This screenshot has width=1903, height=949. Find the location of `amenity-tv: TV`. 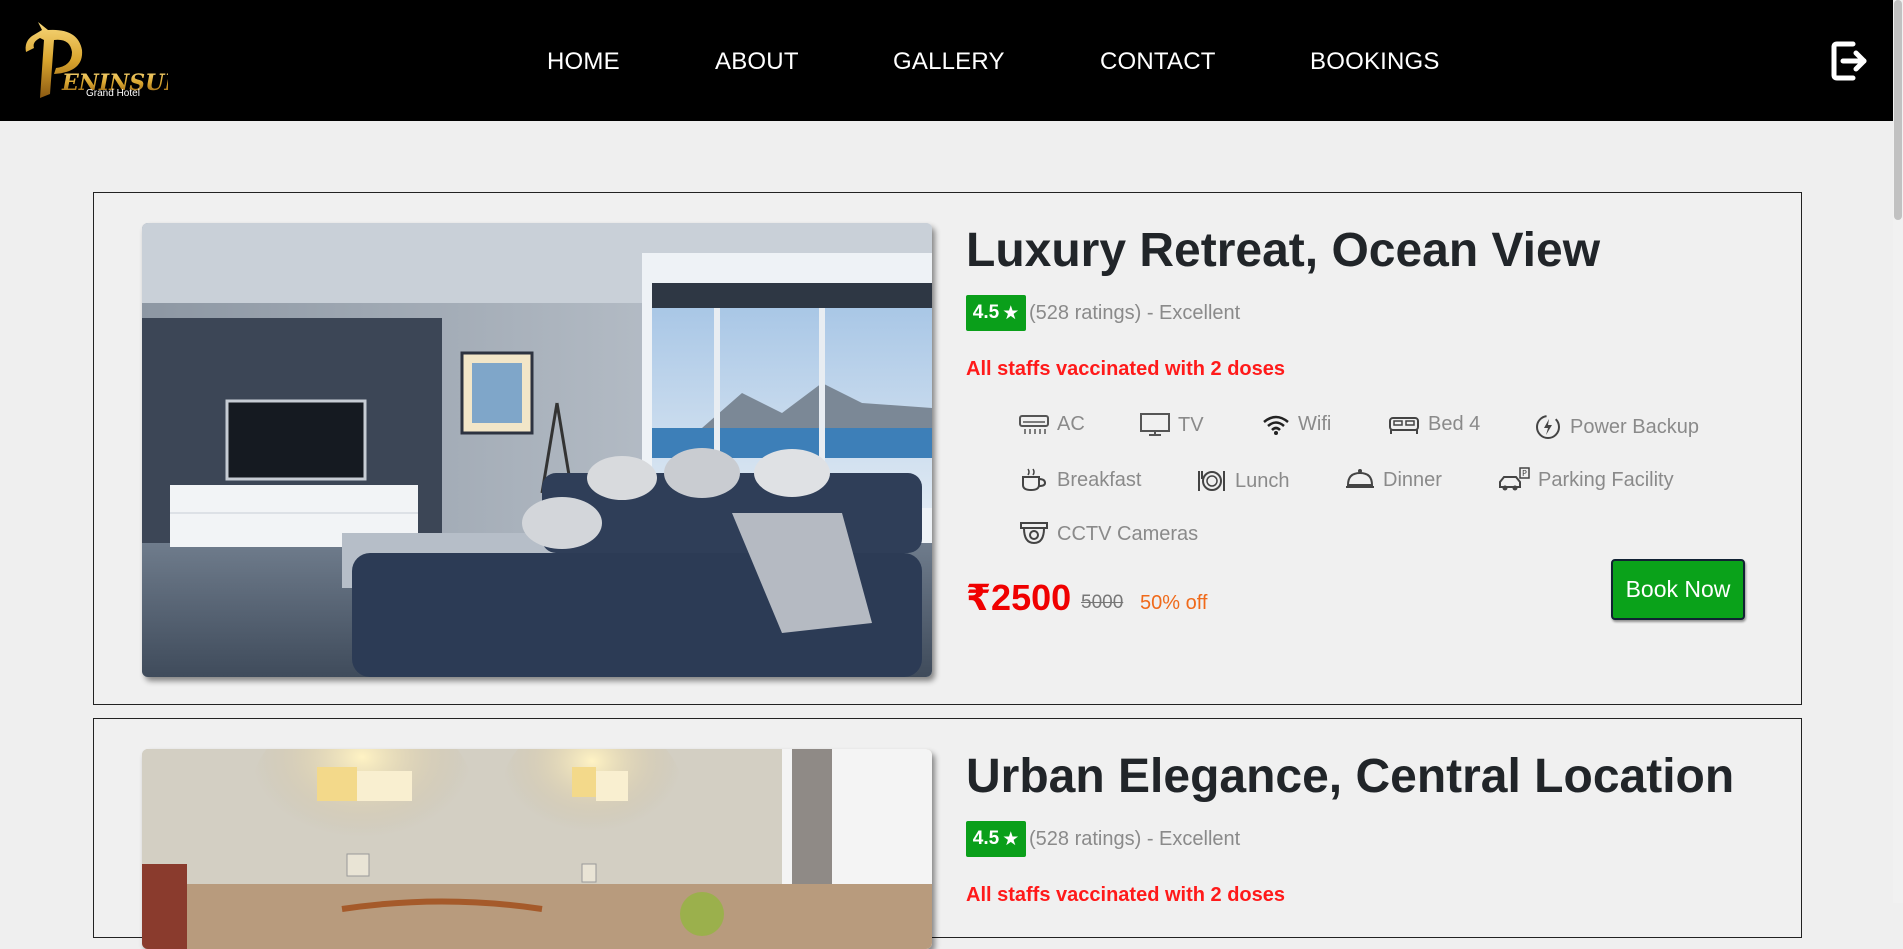

amenity-tv: TV is located at coordinates (1172, 425).